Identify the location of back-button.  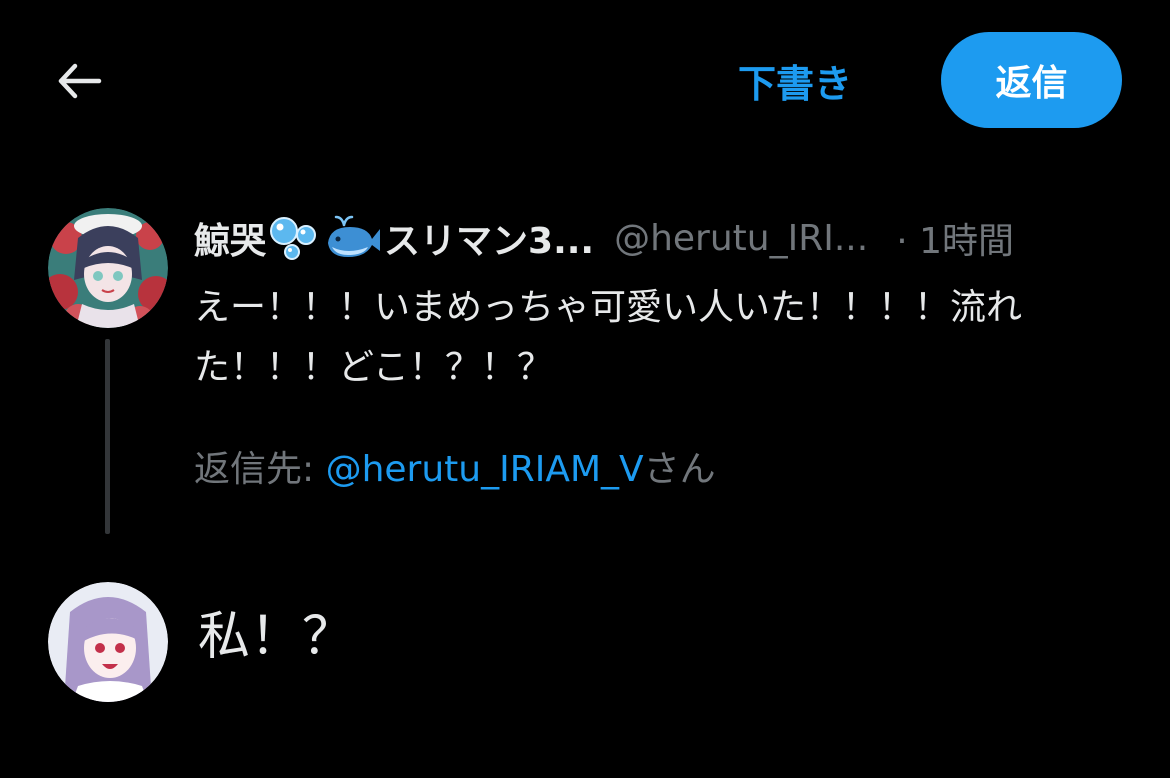
(78, 81).